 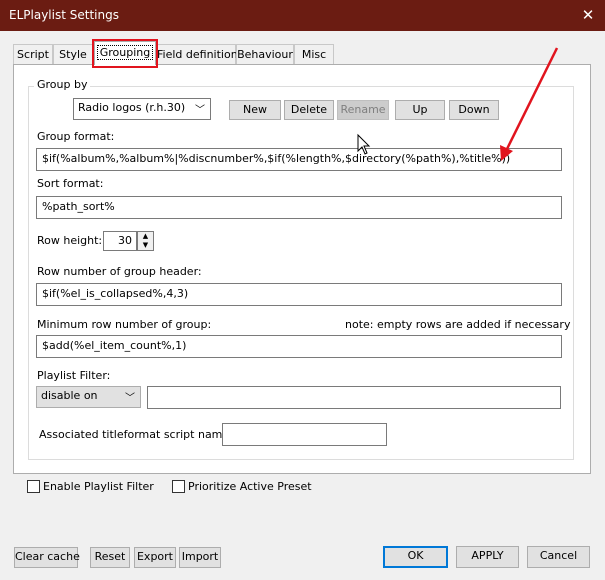 What do you see at coordinates (487, 557) in the screenshot?
I see `apply-button: APPLY` at bounding box center [487, 557].